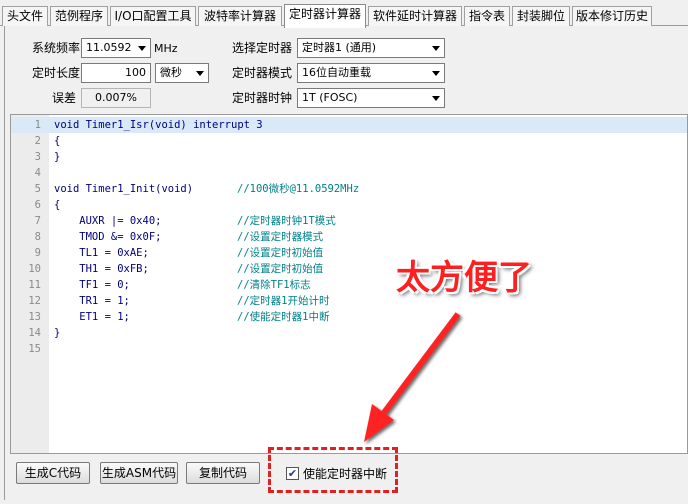 The height and width of the screenshot is (504, 688). What do you see at coordinates (116, 73) in the screenshot?
I see `length-input: 100` at bounding box center [116, 73].